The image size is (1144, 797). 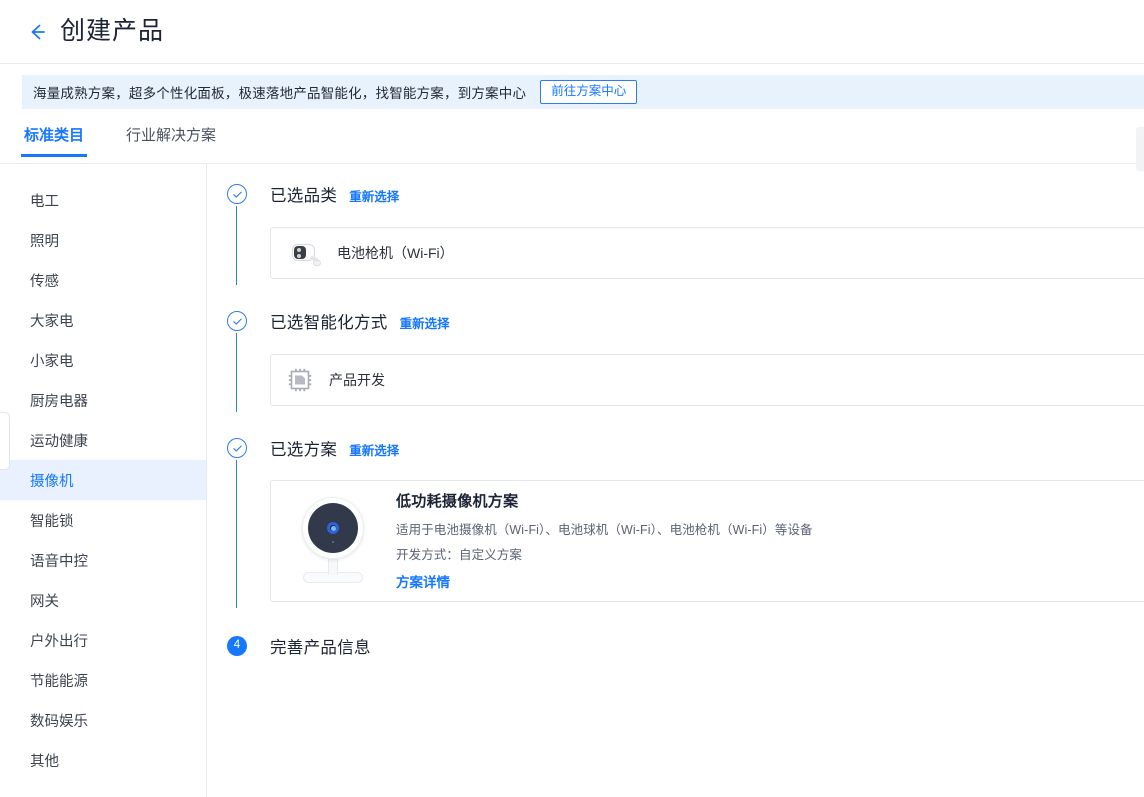 I want to click on step-title-mode: 已选智能化方式, so click(x=329, y=323).